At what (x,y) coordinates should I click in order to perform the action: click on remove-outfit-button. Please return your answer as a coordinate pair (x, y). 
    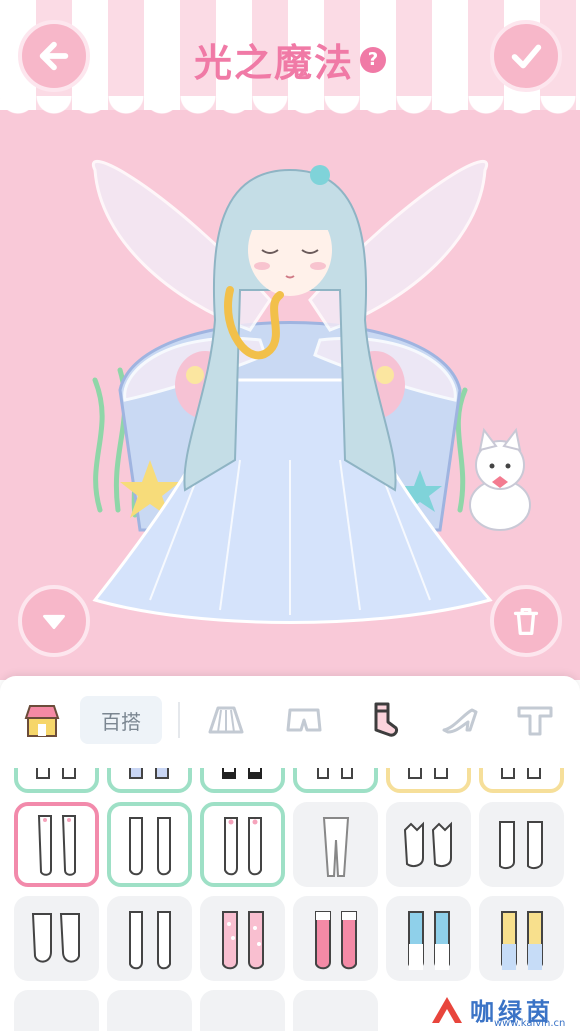
    Looking at the image, I should click on (526, 621).